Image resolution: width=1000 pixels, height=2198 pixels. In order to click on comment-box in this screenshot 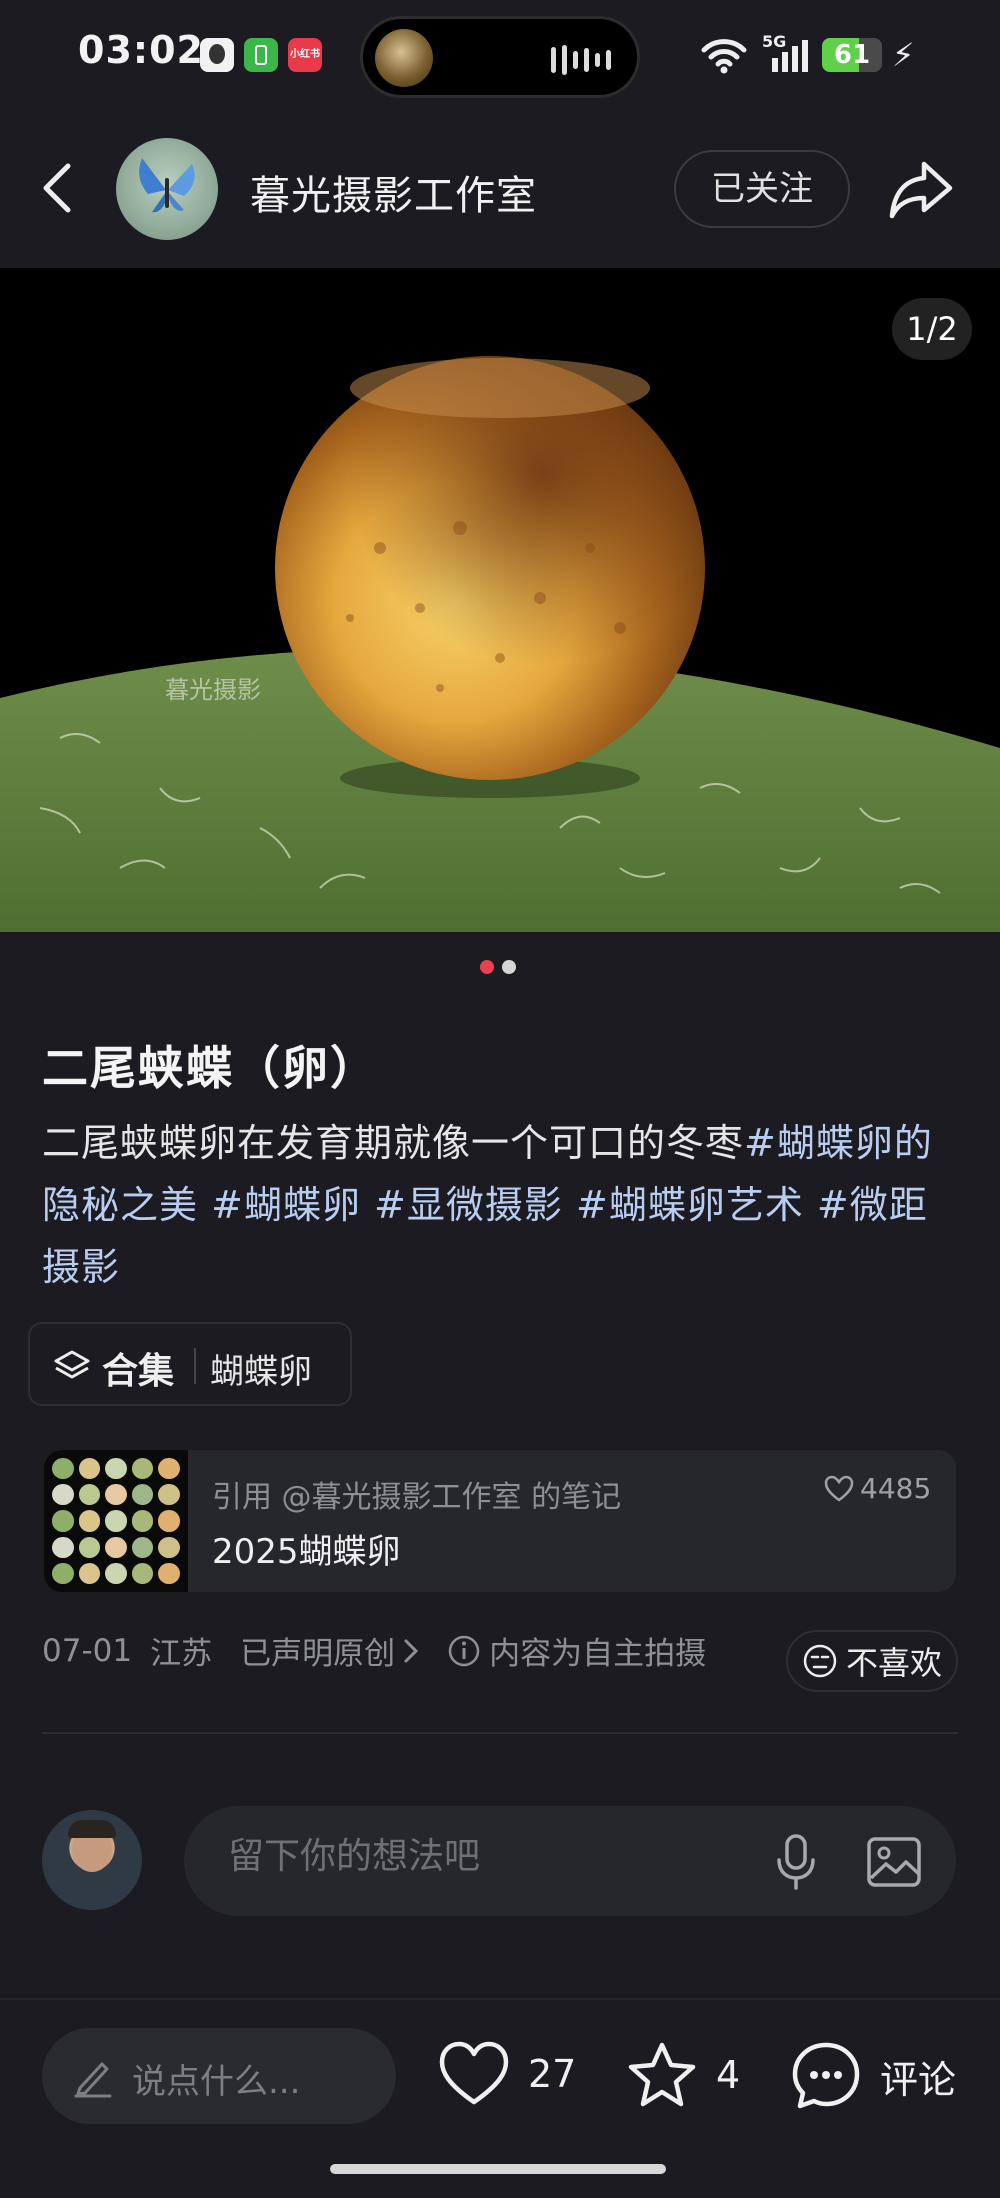, I will do `click(570, 1861)`.